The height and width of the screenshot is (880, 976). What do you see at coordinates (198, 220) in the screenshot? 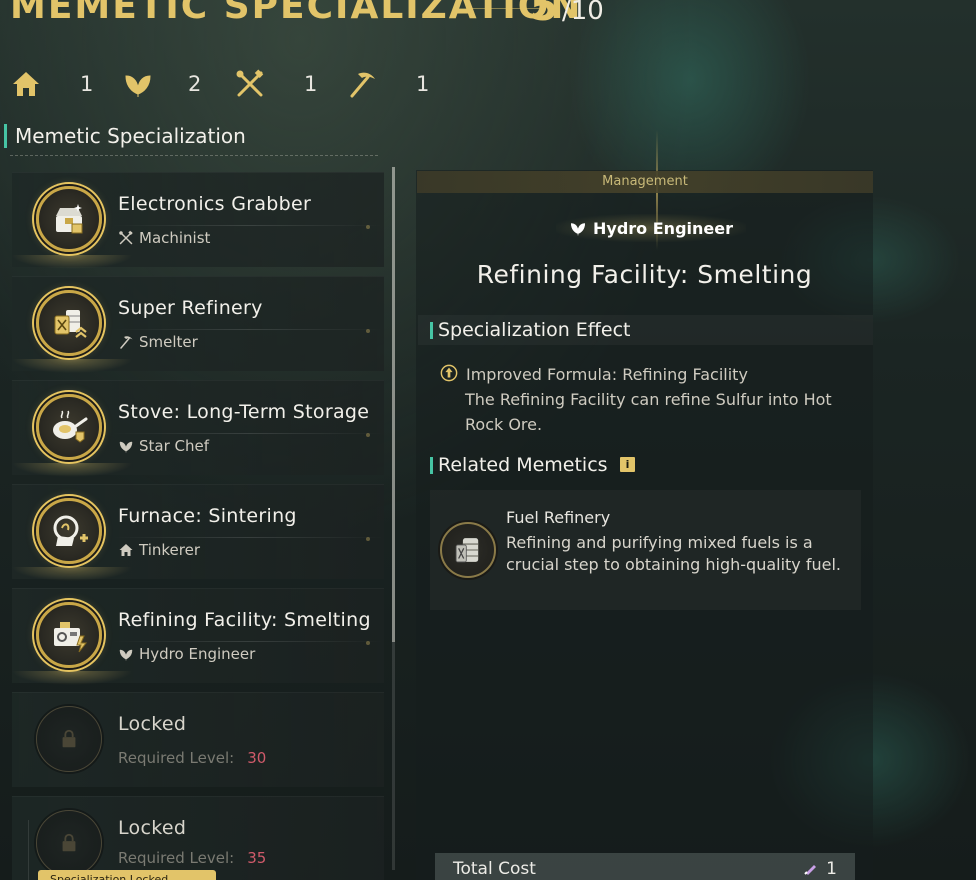
I see `specialization-card-electronics-grabber: Electronics Grabber Machinist` at bounding box center [198, 220].